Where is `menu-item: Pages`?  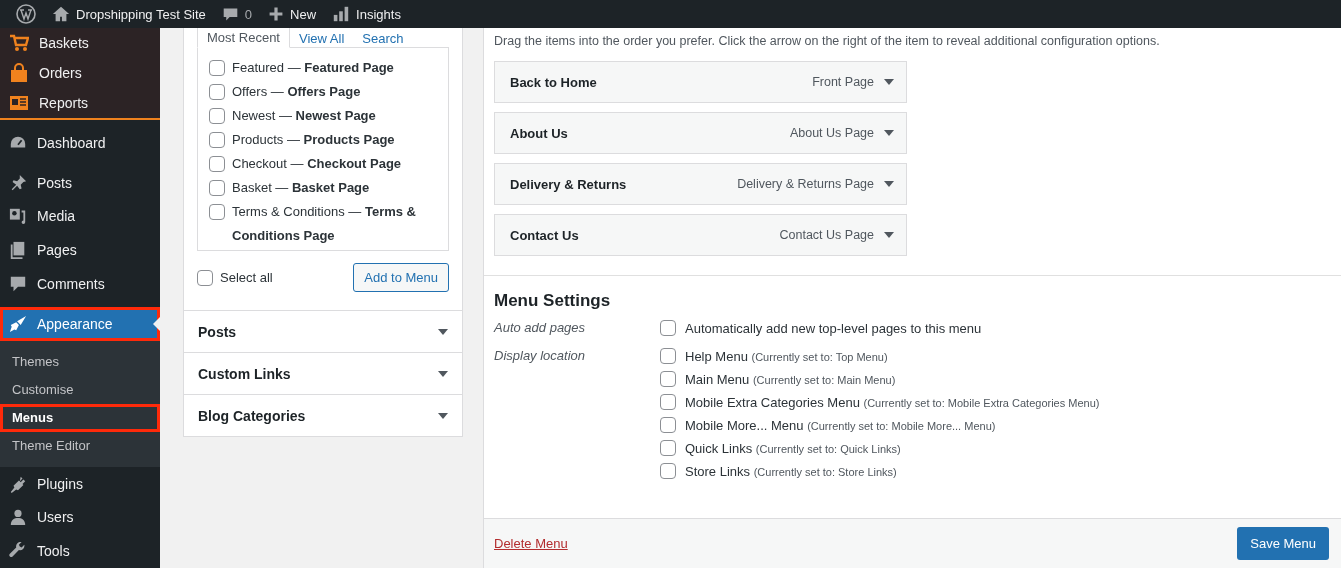 menu-item: Pages is located at coordinates (80, 250).